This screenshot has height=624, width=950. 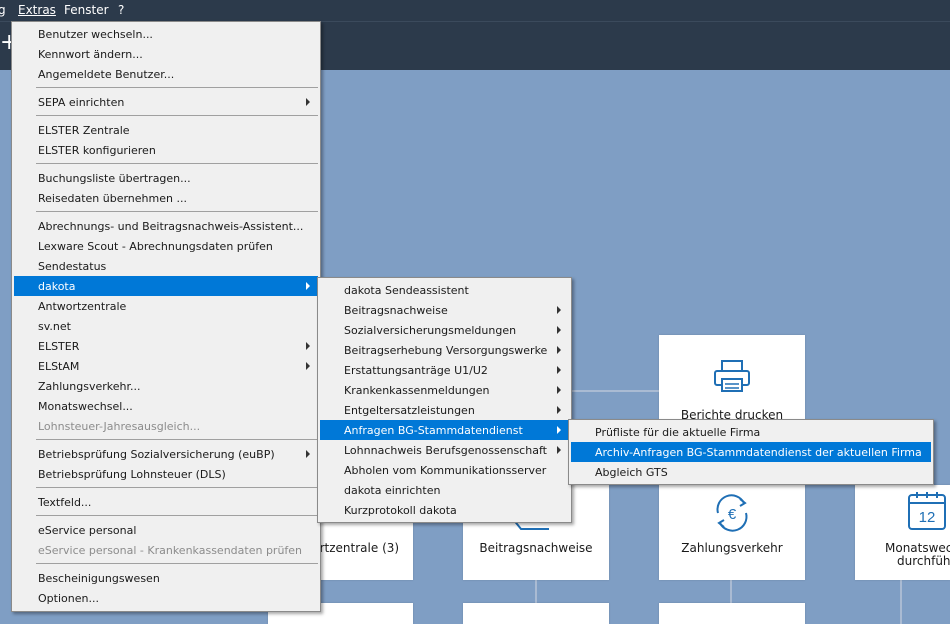 What do you see at coordinates (430, 330) in the screenshot?
I see `menu-item-label: Sozialversicherungsmeldungen` at bounding box center [430, 330].